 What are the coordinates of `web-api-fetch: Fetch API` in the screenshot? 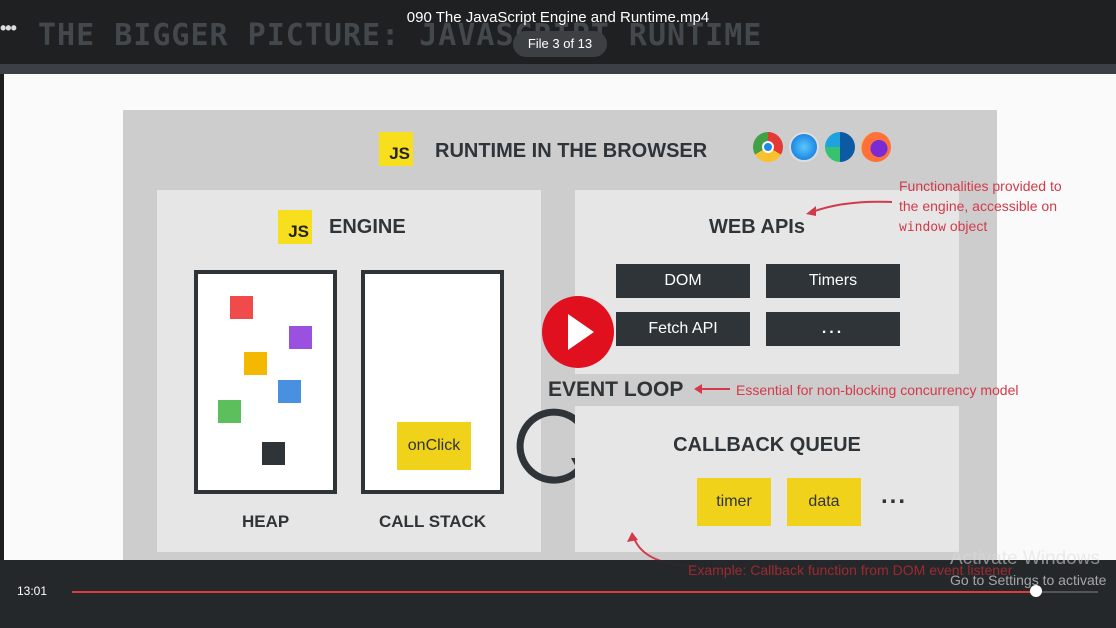 It's located at (683, 329).